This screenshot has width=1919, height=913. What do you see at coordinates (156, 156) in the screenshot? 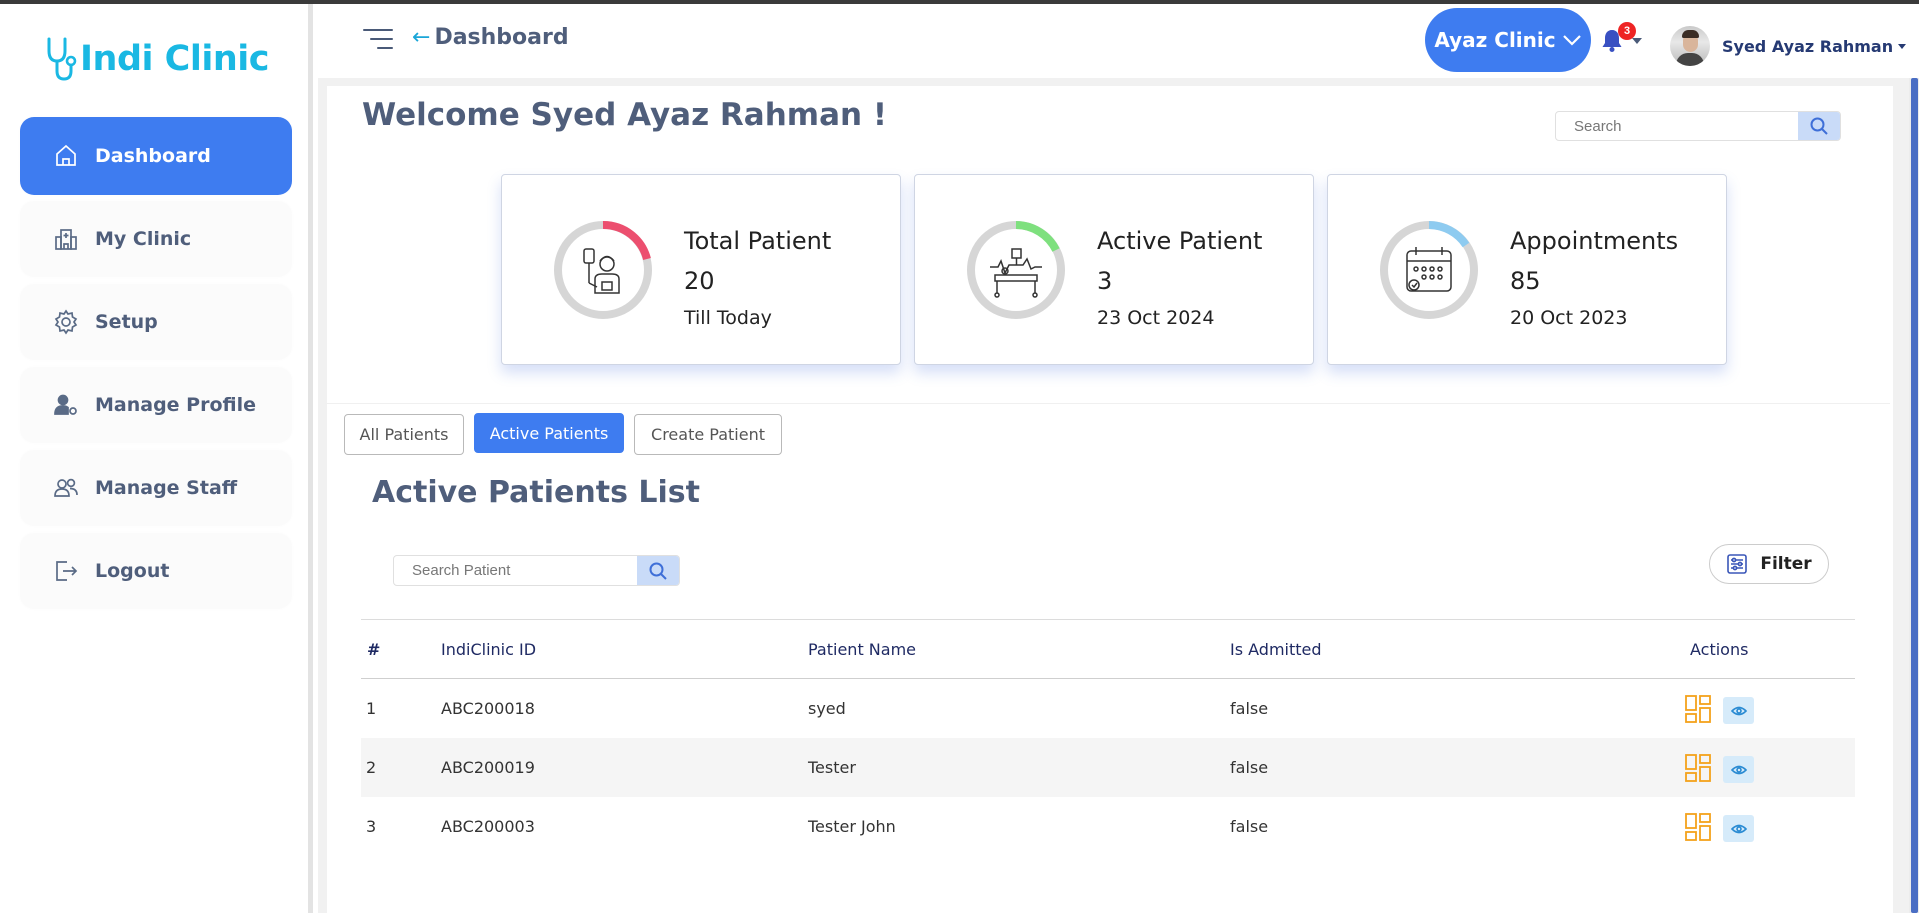
I see `sidebar-item-dashboard: Dashboard` at bounding box center [156, 156].